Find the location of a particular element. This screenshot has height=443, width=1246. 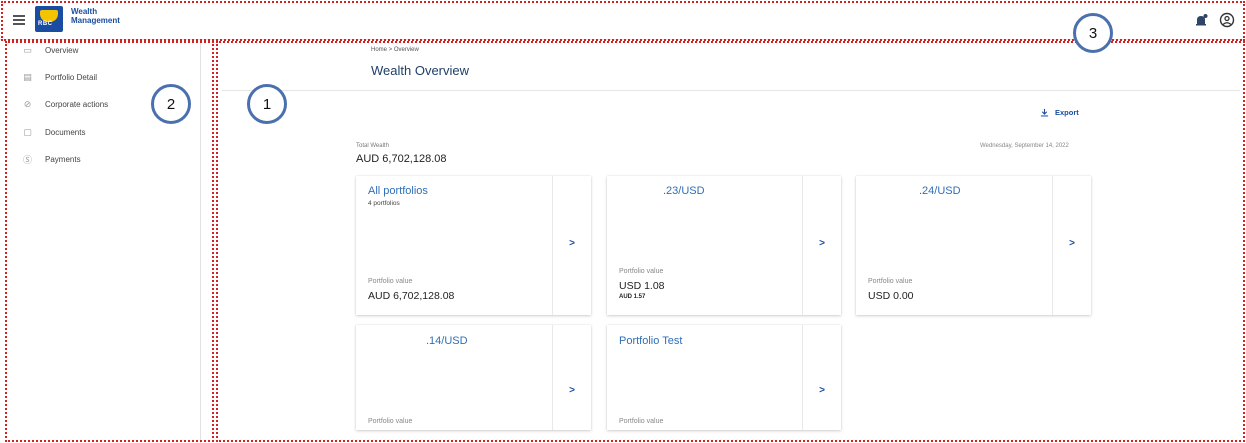

sidebar-item-payments: Ⓢ Payments is located at coordinates (51, 159).